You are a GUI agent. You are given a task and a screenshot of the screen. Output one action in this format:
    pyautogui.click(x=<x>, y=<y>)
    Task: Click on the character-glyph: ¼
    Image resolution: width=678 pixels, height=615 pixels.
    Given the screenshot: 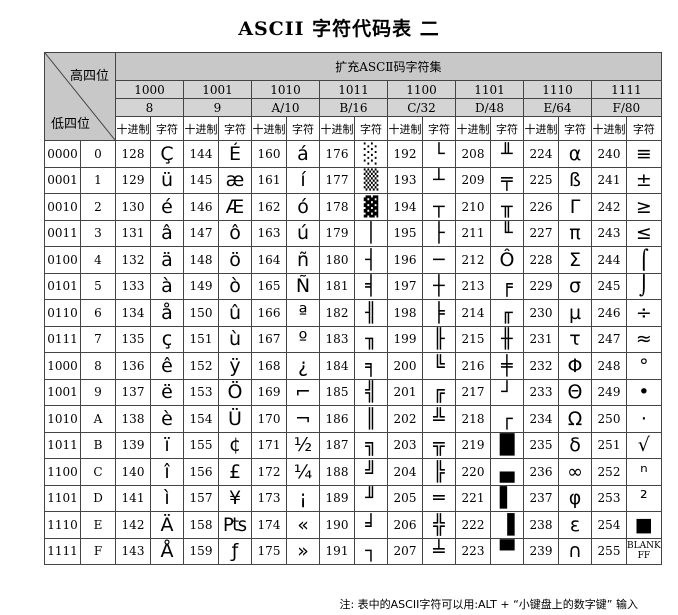 What is the action you would take?
    pyautogui.click(x=303, y=472)
    